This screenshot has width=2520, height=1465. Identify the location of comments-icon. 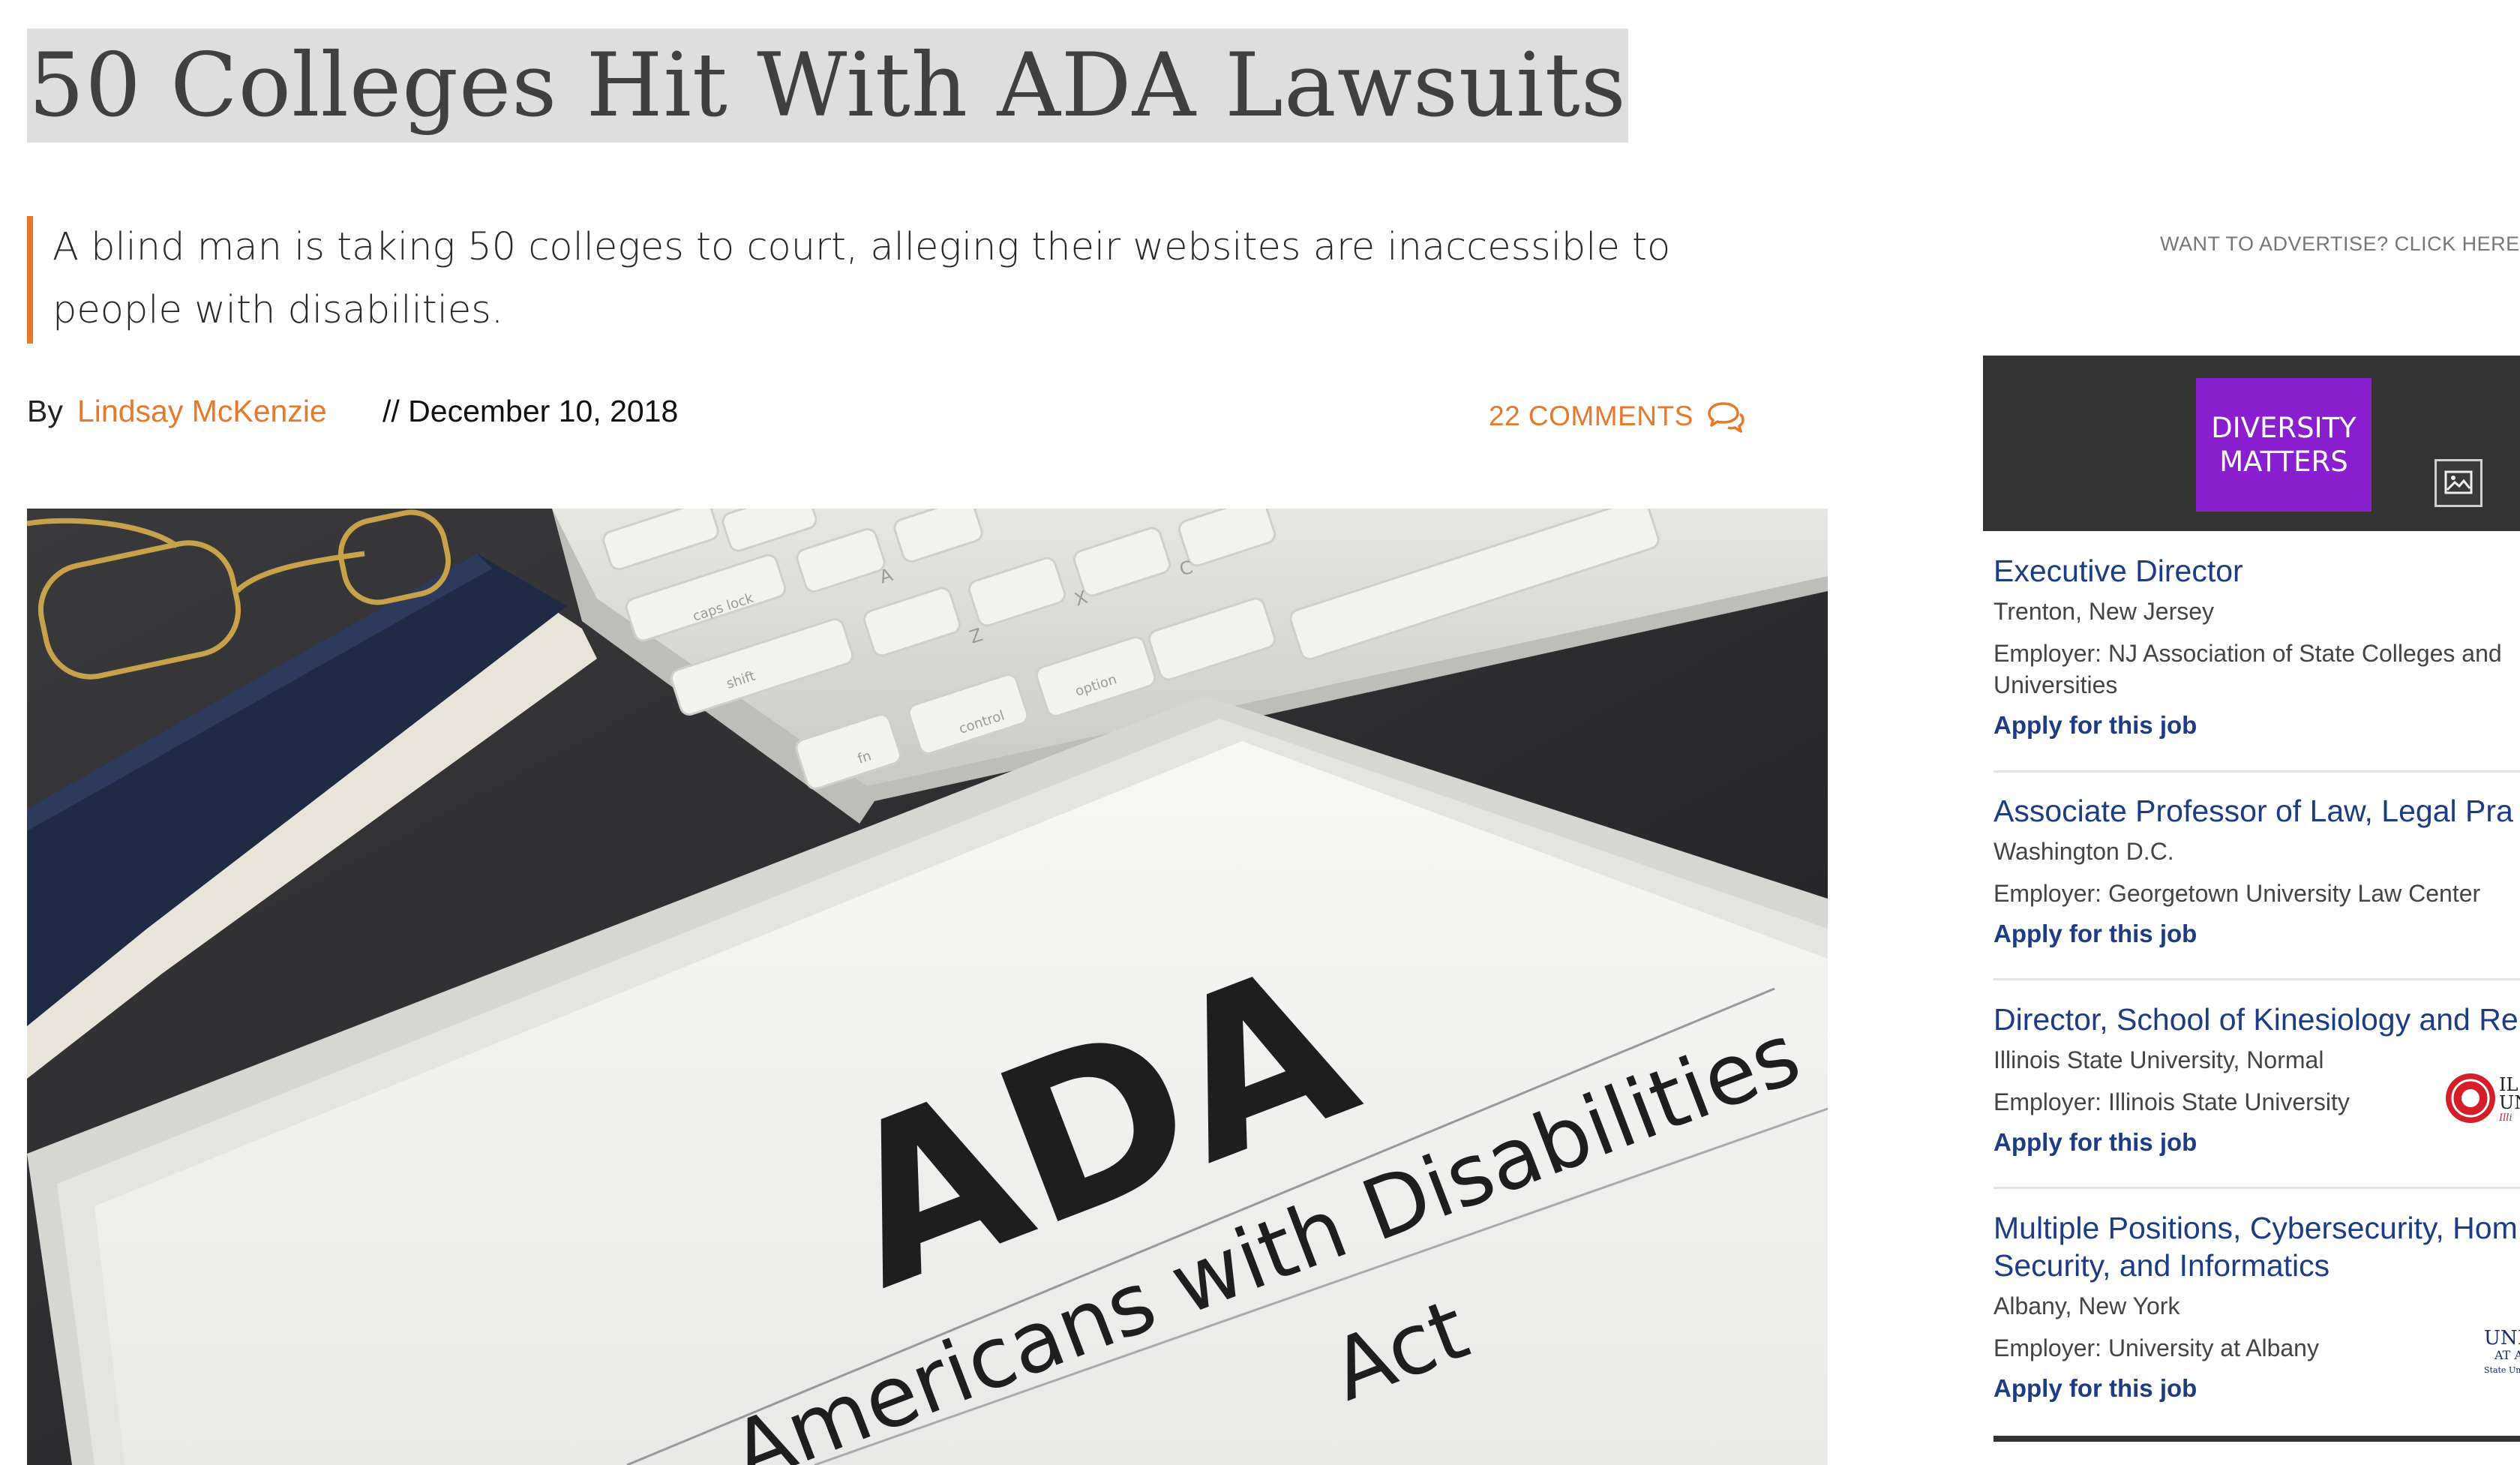
(1726, 417).